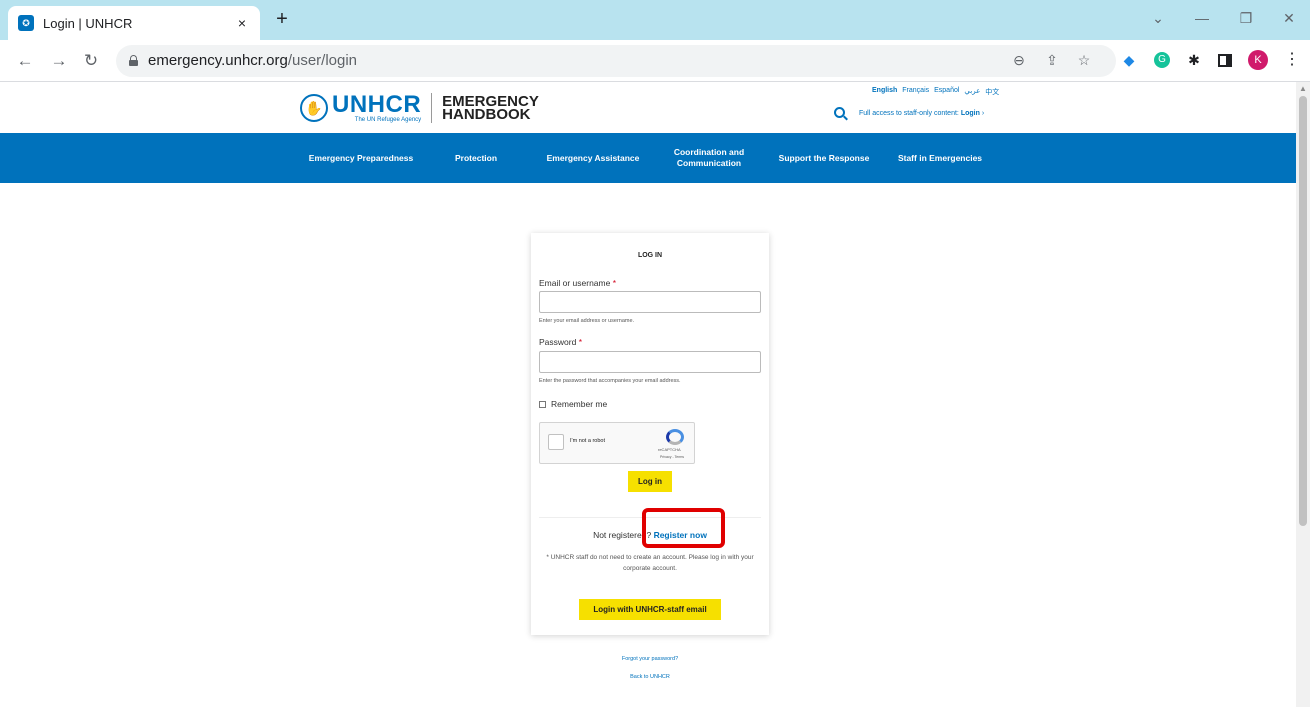  Describe the element at coordinates (650, 481) in the screenshot. I see `login-button: Log in` at that location.